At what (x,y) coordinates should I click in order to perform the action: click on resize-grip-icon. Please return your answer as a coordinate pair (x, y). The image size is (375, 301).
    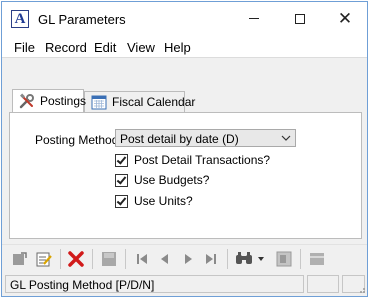
    Looking at the image, I should click on (361, 289).